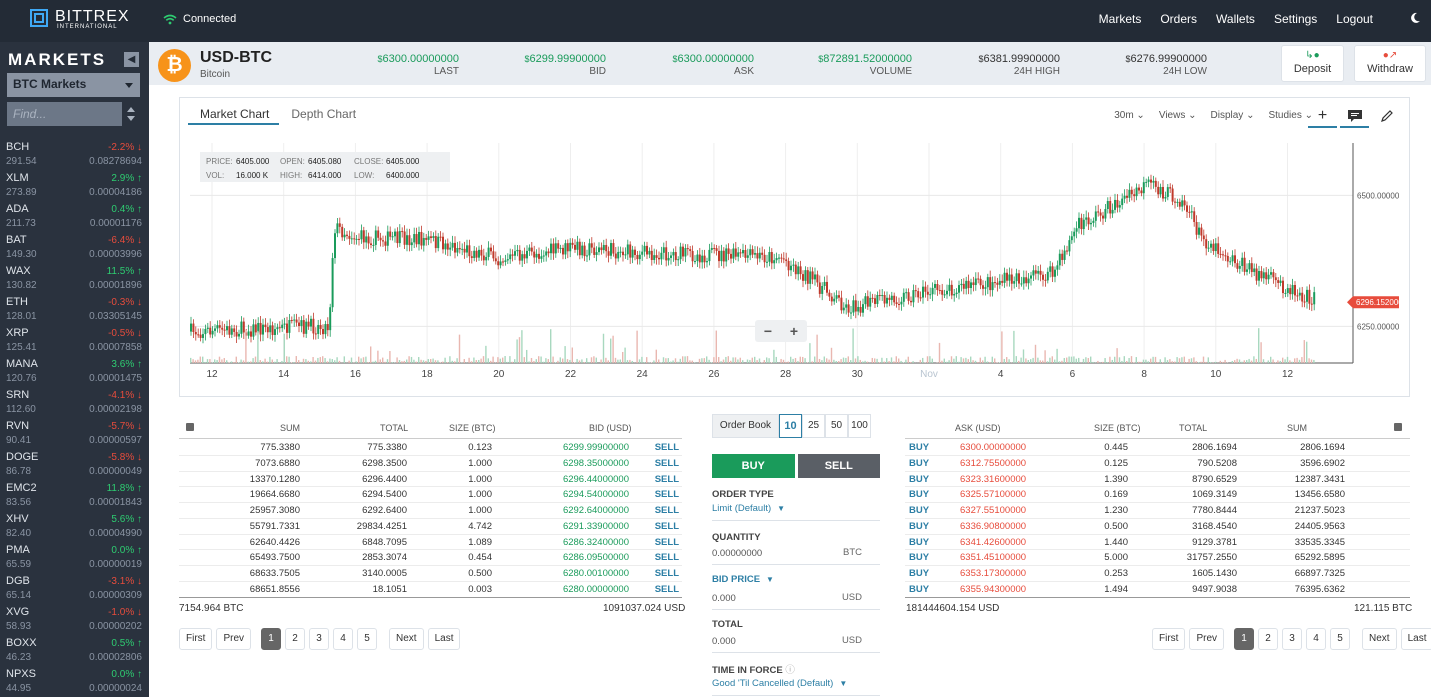  Describe the element at coordinates (74, 154) in the screenshot. I see `market-row-bch: BCH -2.2% ↓ 291.54 0.08278694` at that location.